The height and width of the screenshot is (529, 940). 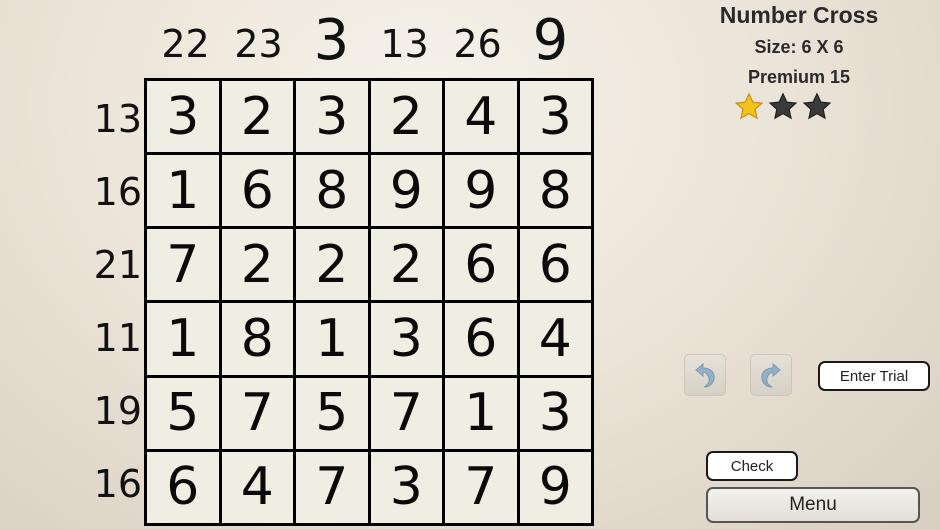 What do you see at coordinates (185, 44) in the screenshot?
I see `column-clue: 22` at bounding box center [185, 44].